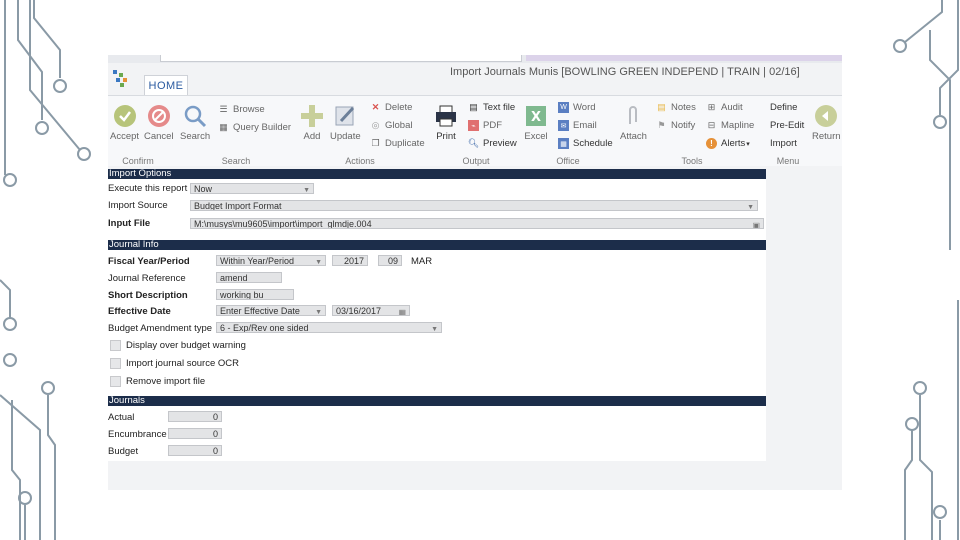 Image resolution: width=960 pixels, height=540 pixels. What do you see at coordinates (223, 109) in the screenshot?
I see `list-icon: ☰` at bounding box center [223, 109].